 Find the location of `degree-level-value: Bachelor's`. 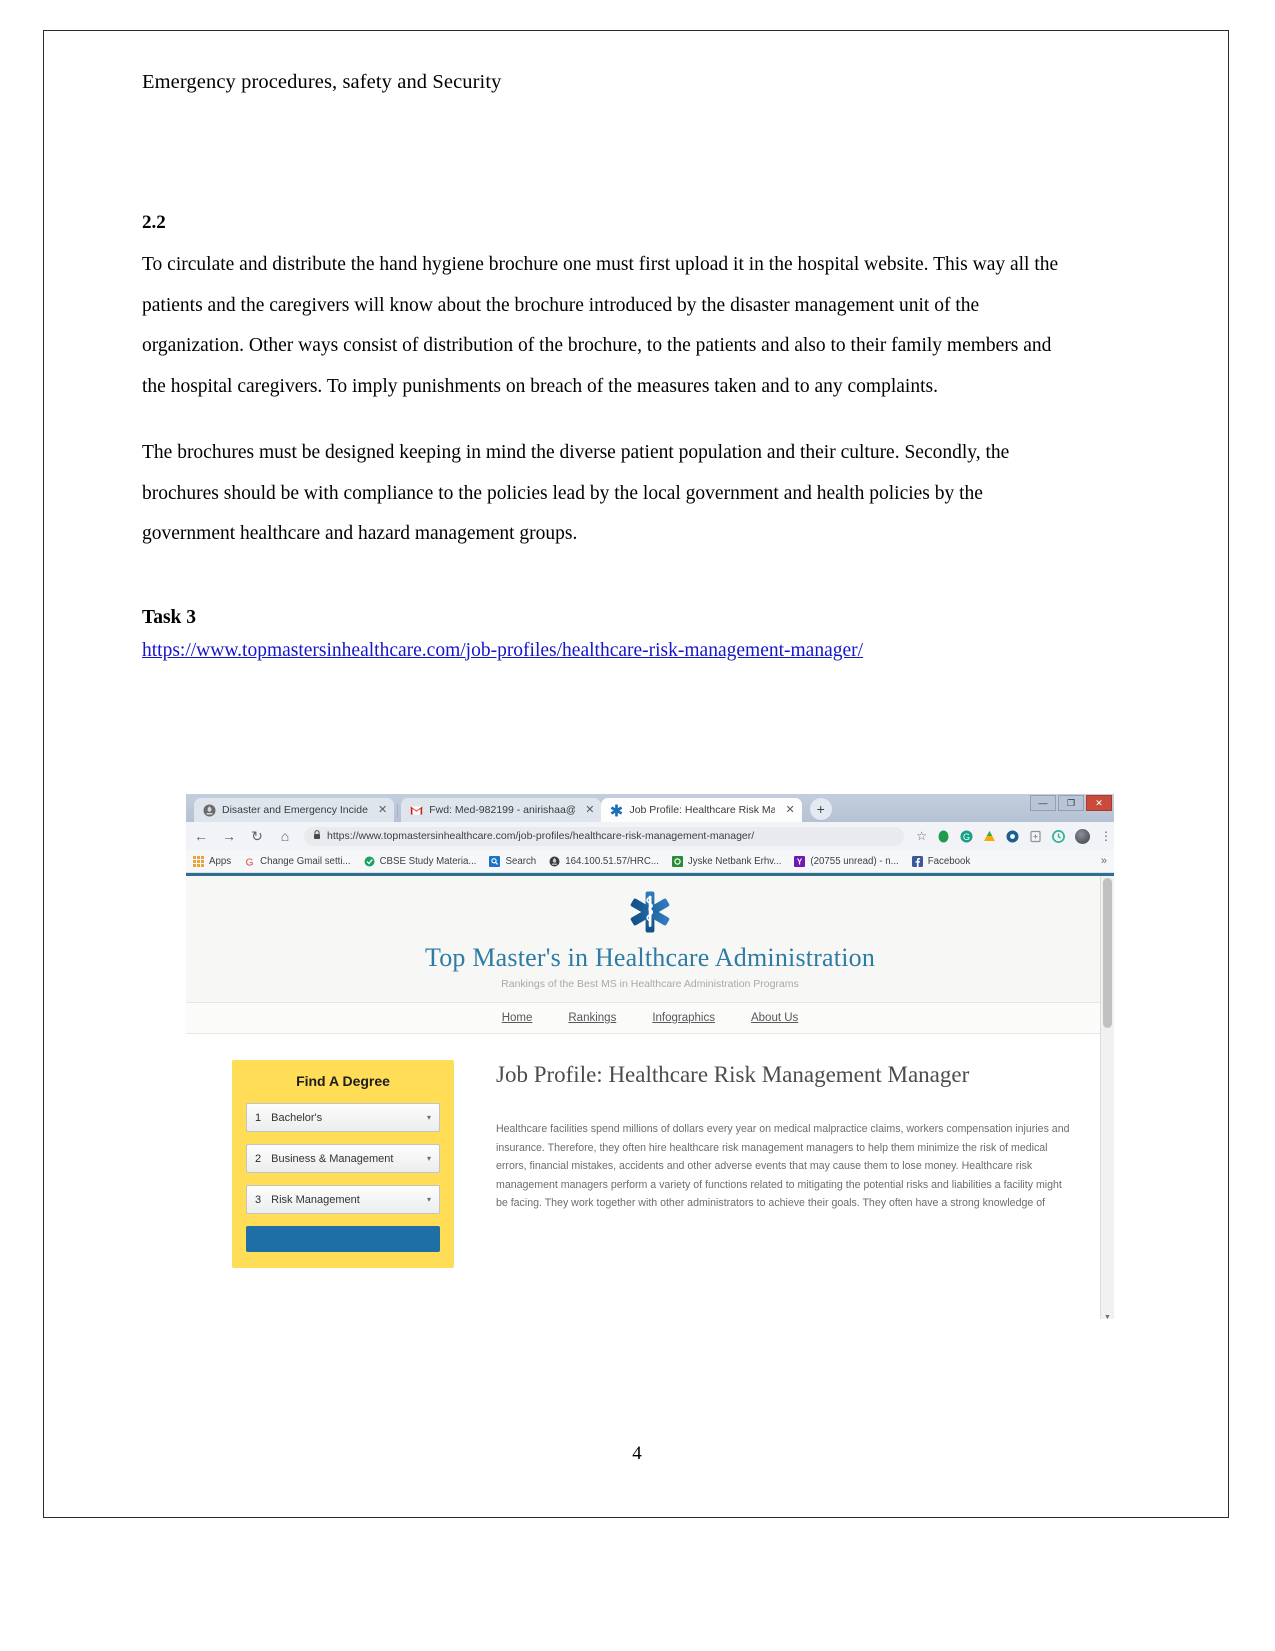

degree-level-value: Bachelor's is located at coordinates (297, 1117).